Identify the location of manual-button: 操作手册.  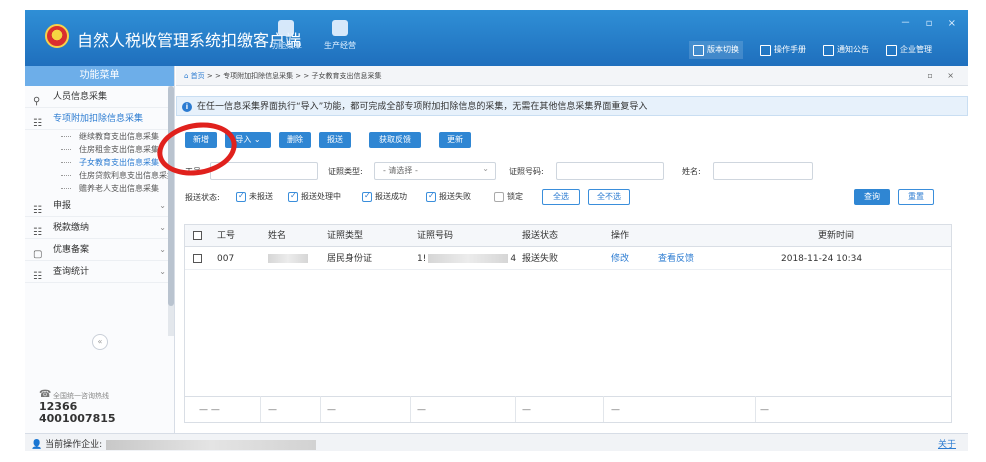
(783, 50).